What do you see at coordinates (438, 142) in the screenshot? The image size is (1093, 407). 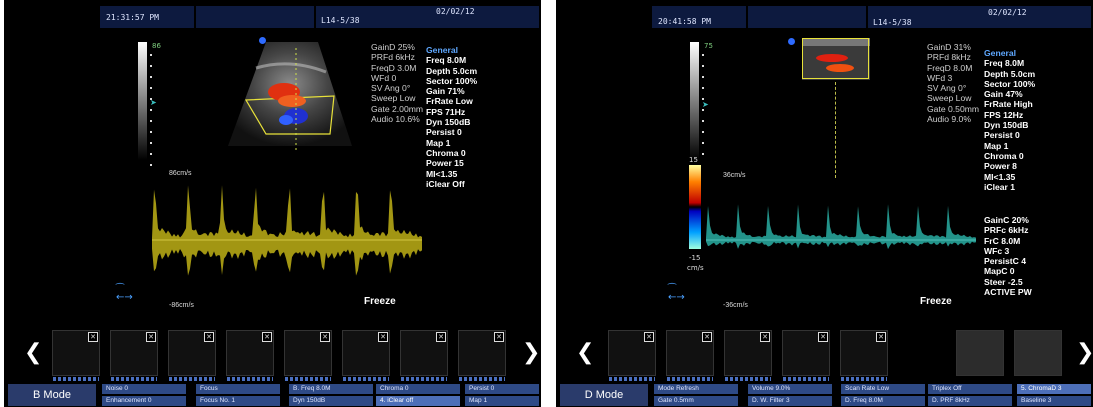 I see `gen-map: Map 1` at bounding box center [438, 142].